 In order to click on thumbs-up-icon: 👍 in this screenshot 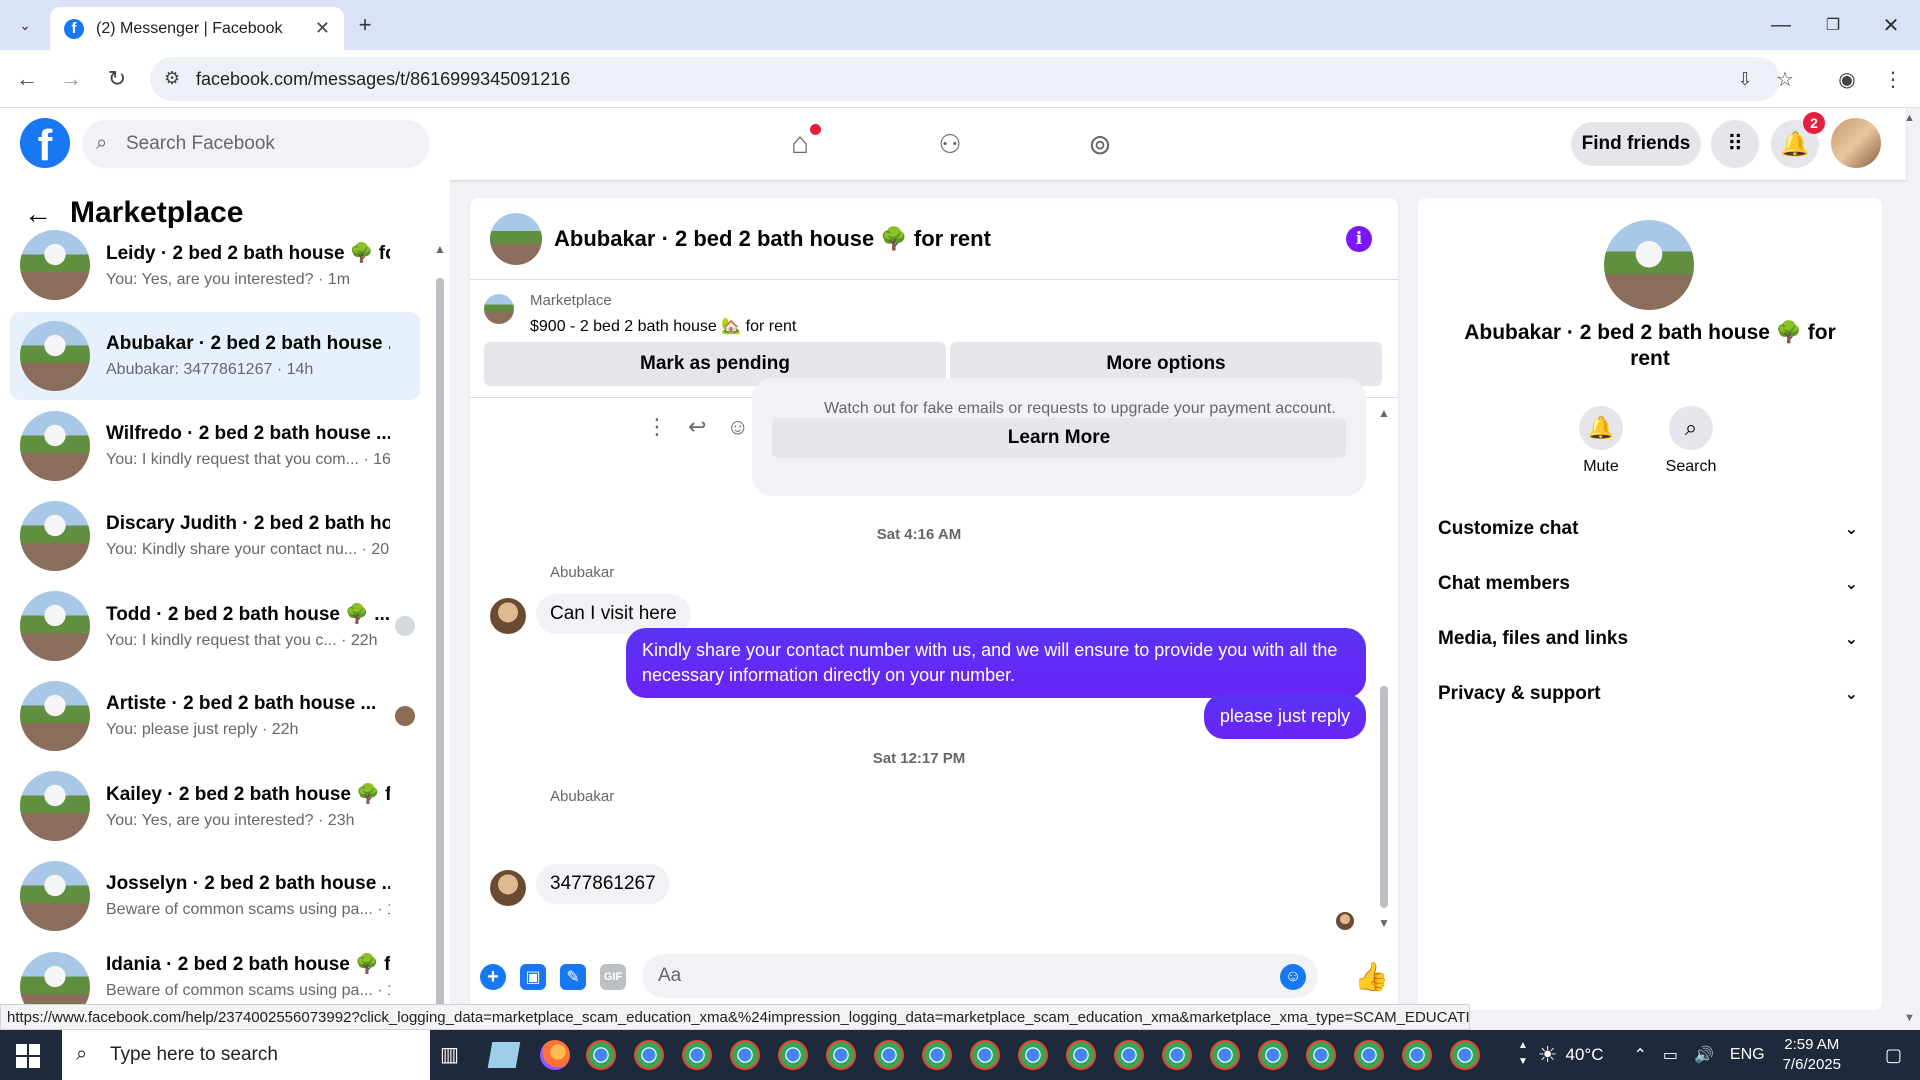, I will do `click(1371, 976)`.